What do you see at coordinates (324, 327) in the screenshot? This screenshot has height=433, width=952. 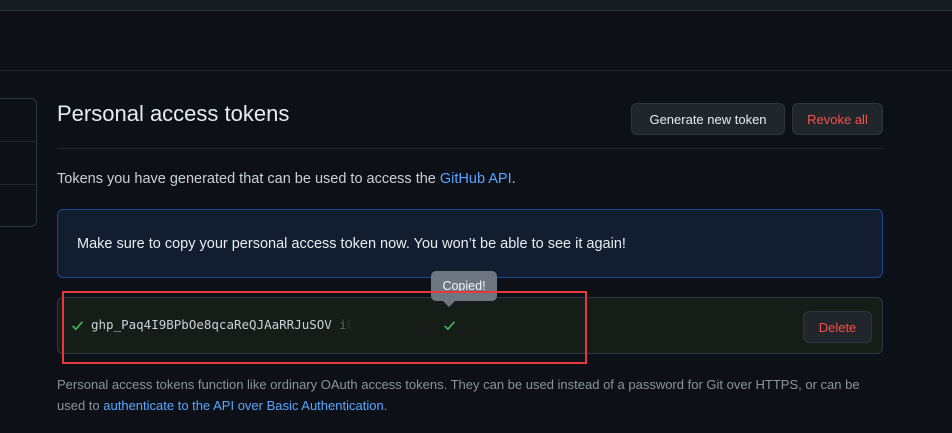 I see `annotation-highlight-box` at bounding box center [324, 327].